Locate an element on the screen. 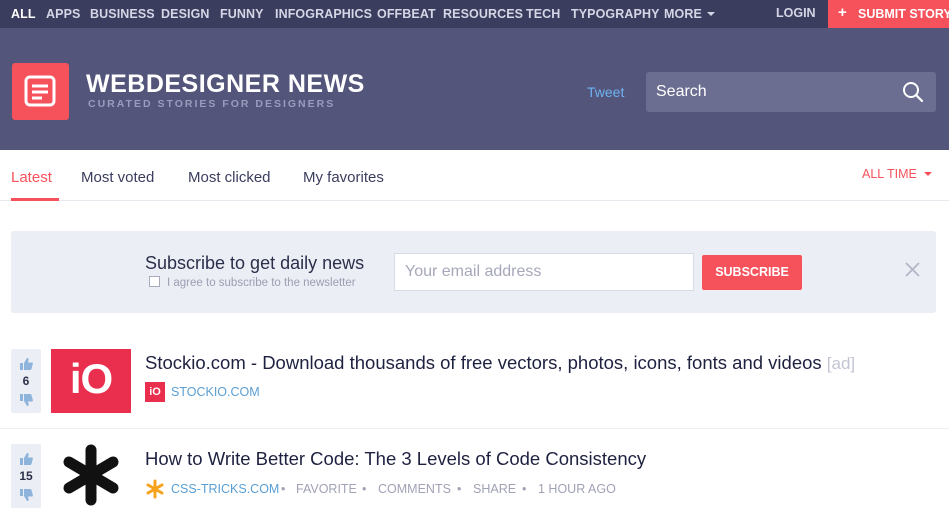  nav-design: DESIGN is located at coordinates (185, 14).